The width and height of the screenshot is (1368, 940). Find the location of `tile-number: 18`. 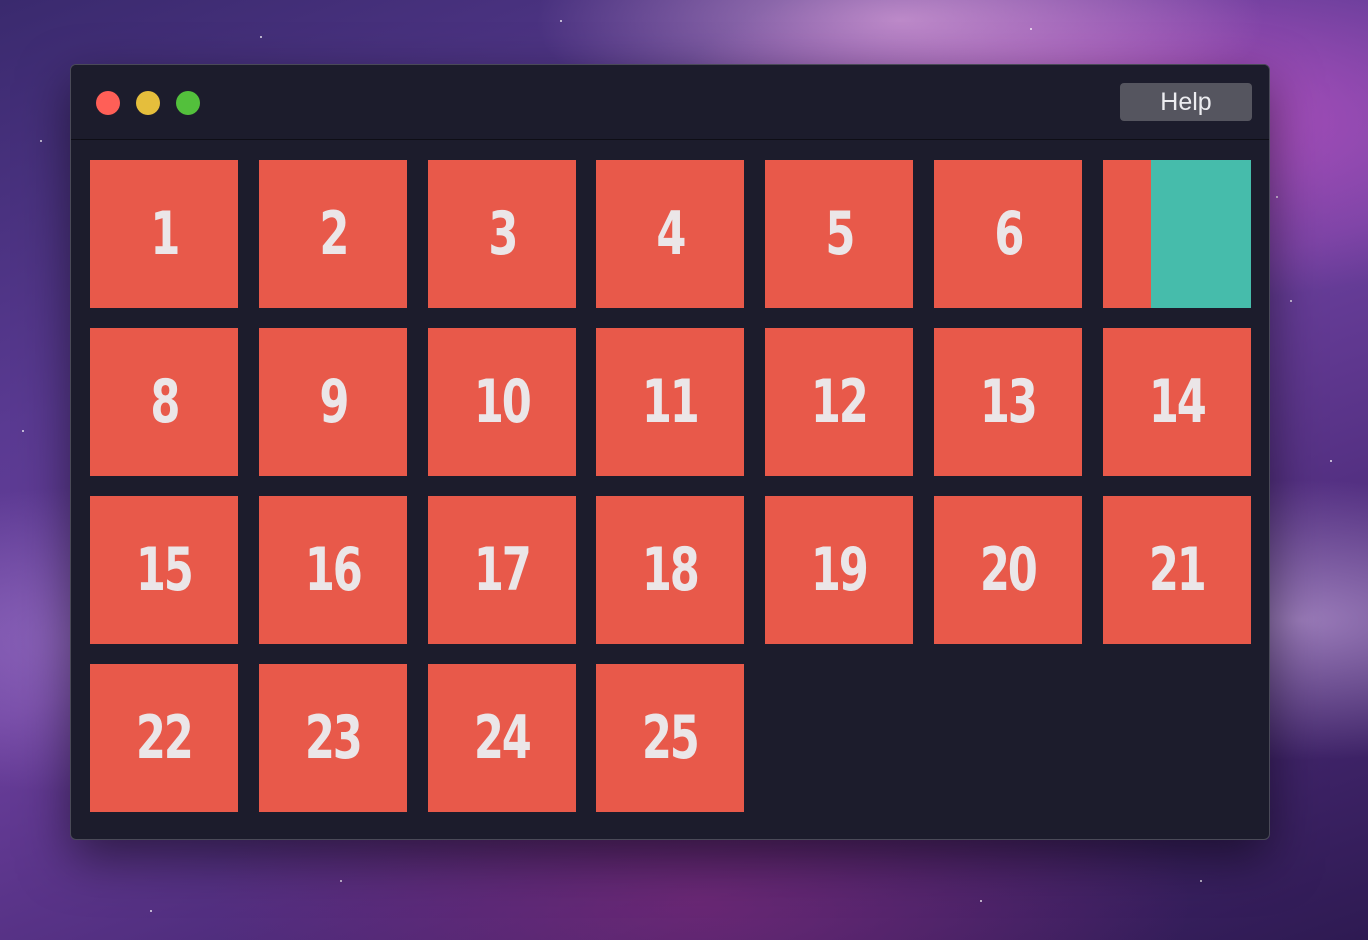

tile-number: 18 is located at coordinates (671, 570).